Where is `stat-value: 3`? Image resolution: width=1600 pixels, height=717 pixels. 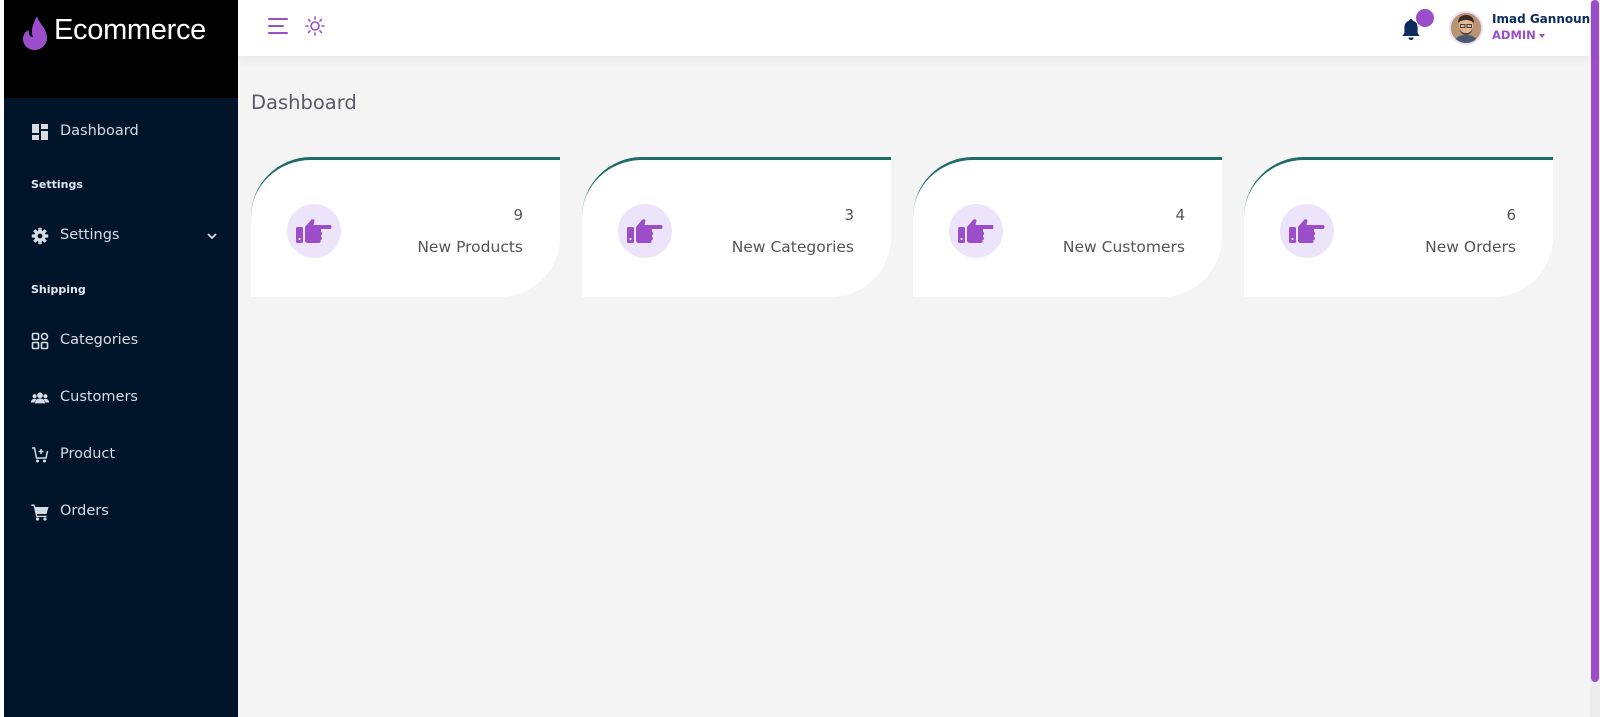
stat-value: 3 is located at coordinates (849, 215).